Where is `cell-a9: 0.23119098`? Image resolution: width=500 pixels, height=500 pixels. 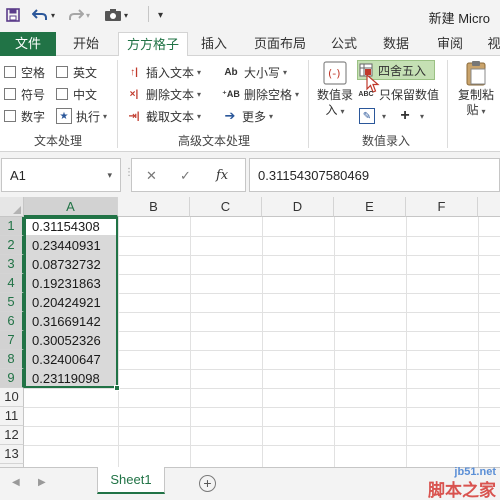
cell-a9: 0.23119098 is located at coordinates (66, 378).